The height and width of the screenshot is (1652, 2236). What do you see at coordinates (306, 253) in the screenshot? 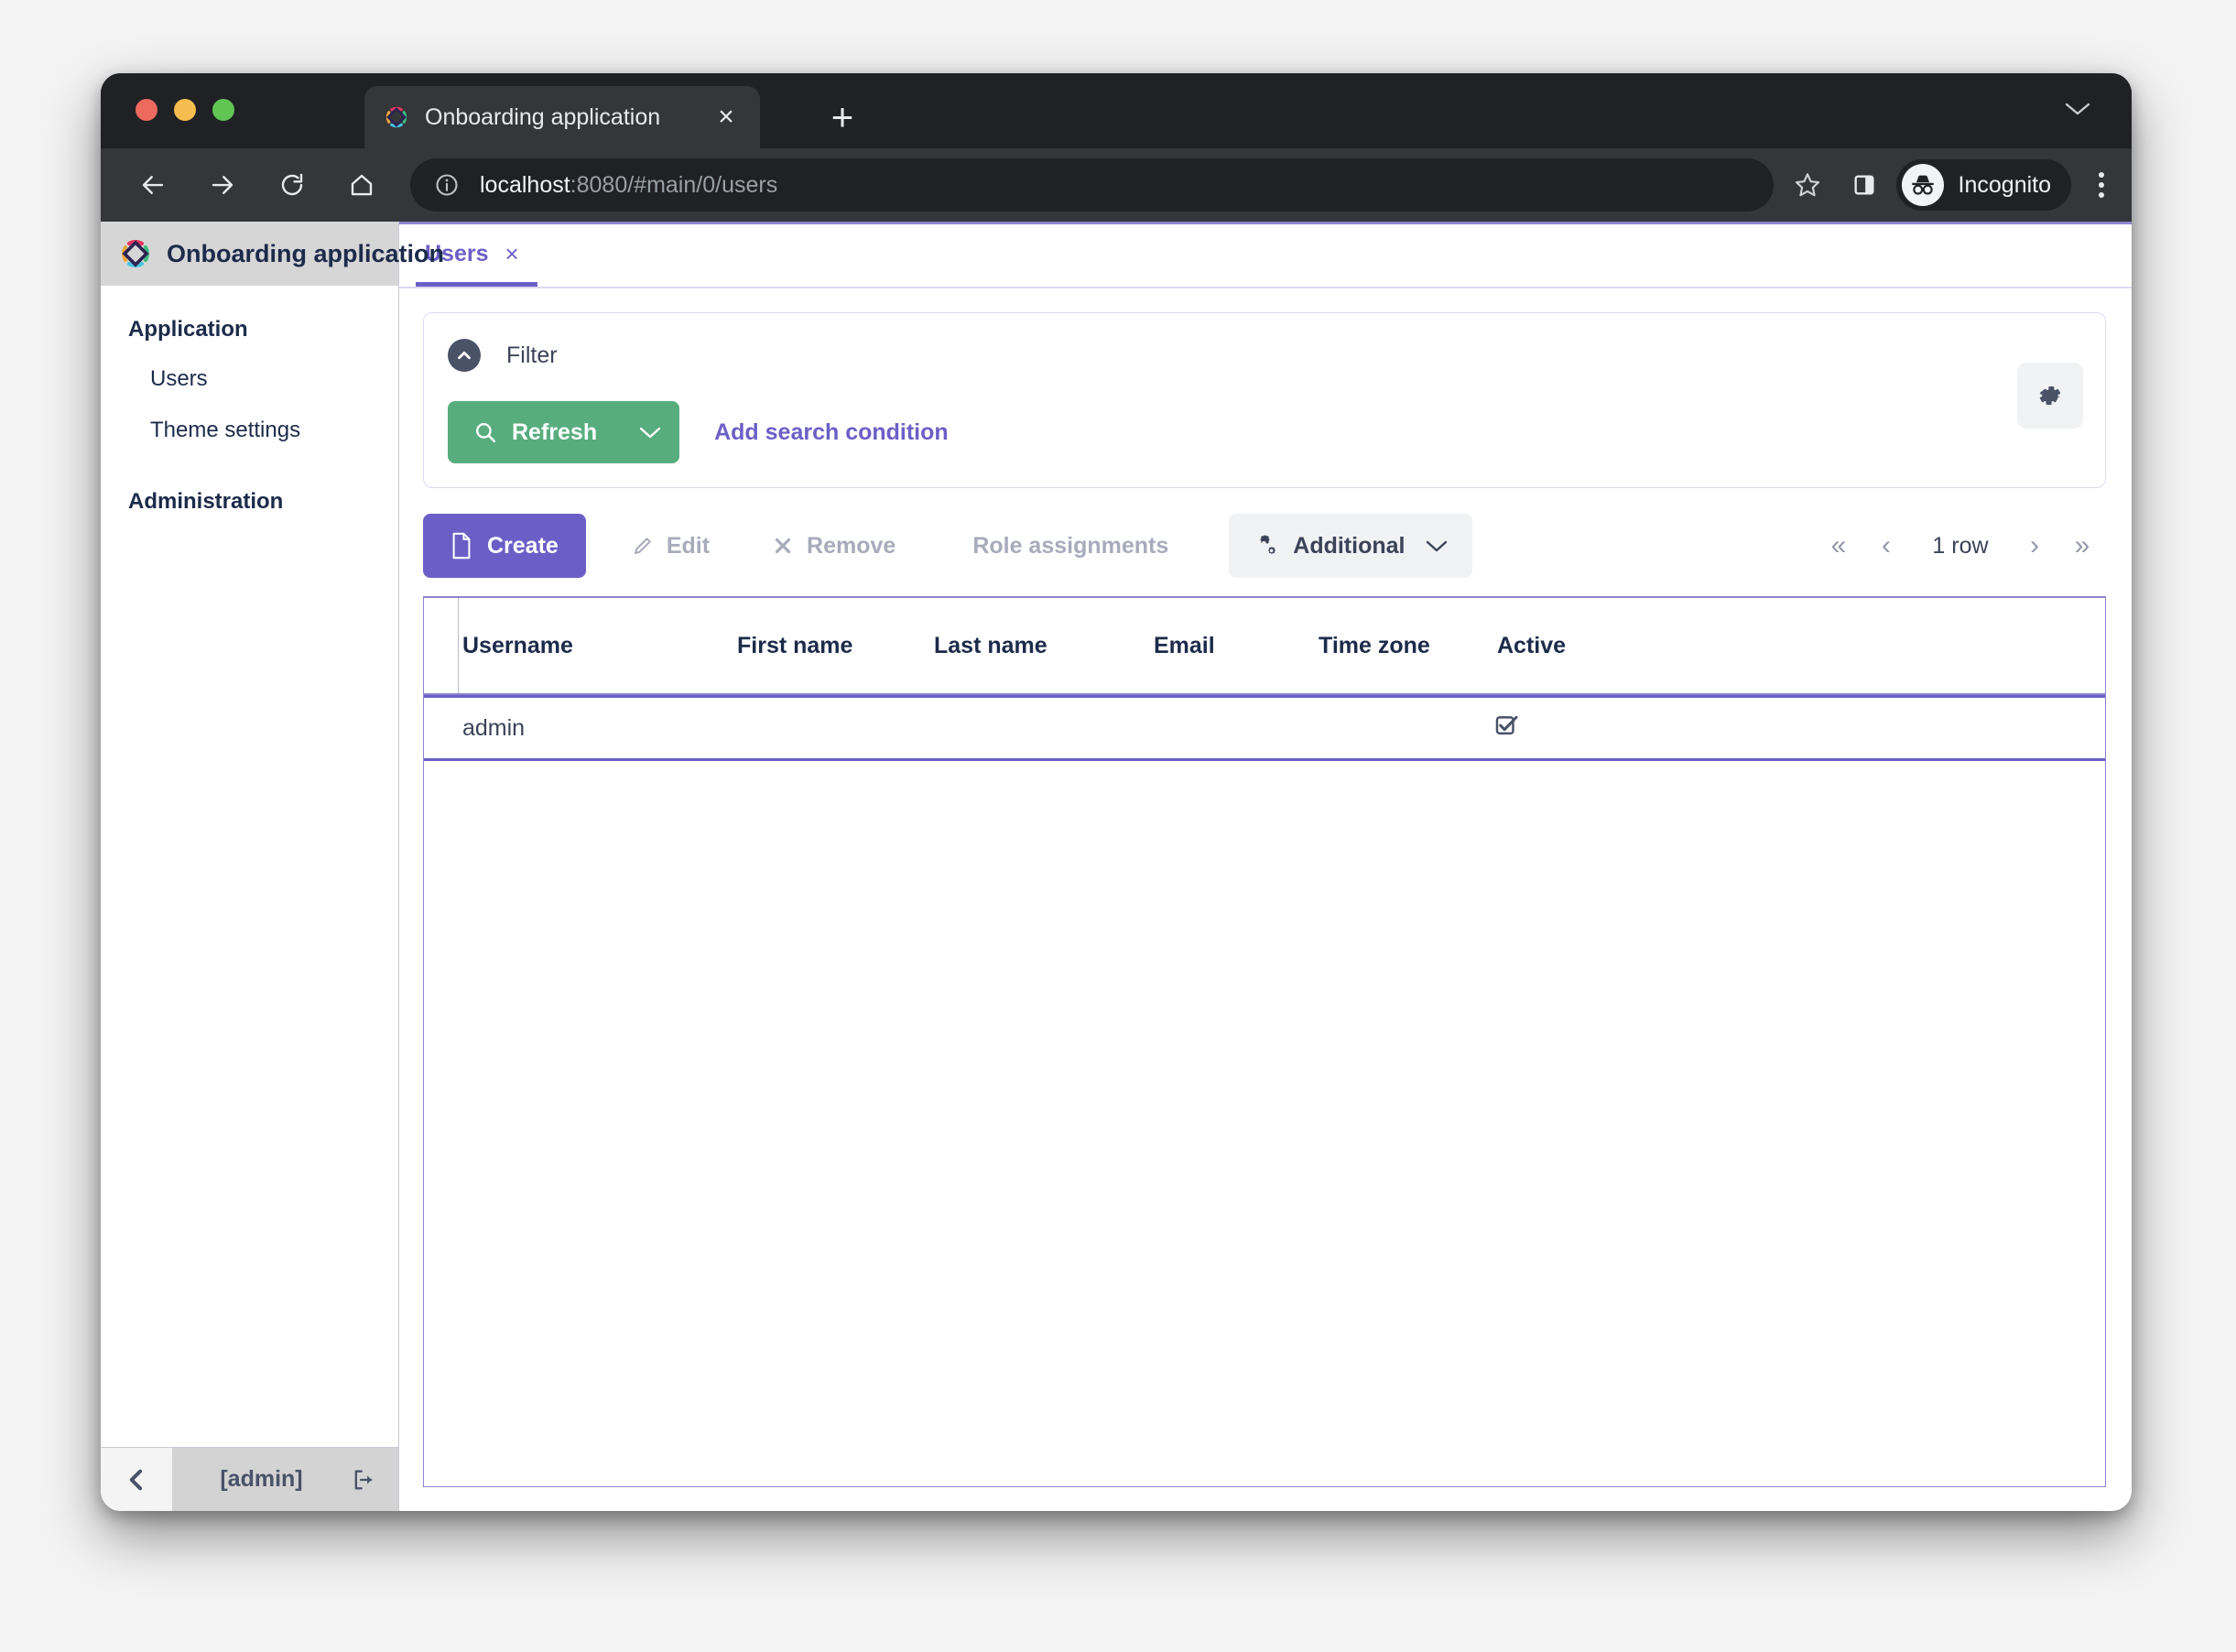
I see `page-title: Onboarding application` at bounding box center [306, 253].